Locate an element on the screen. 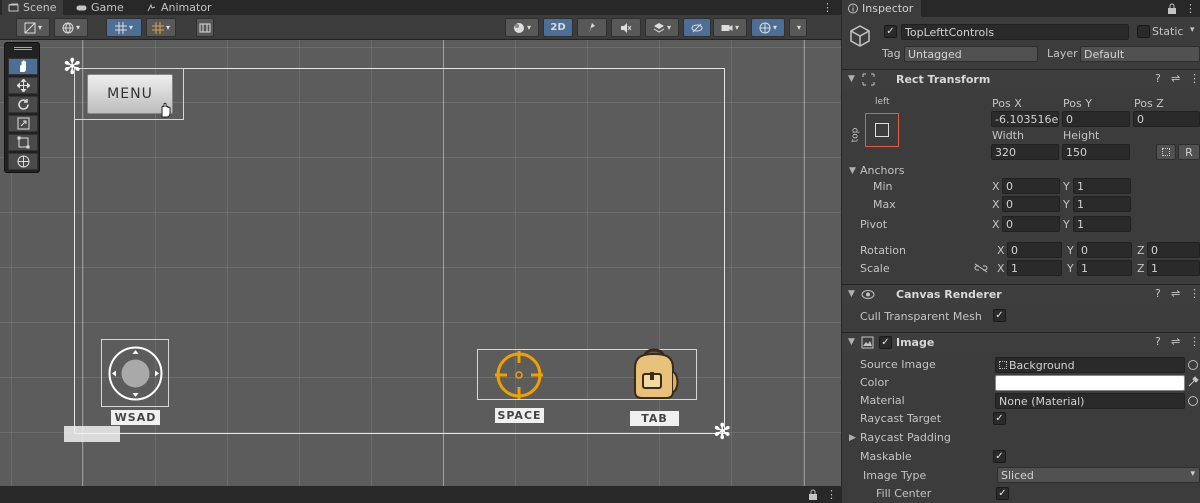 The width and height of the screenshot is (1200, 503). inspector-menu-icon: ⋮ is located at coordinates (1190, 8).